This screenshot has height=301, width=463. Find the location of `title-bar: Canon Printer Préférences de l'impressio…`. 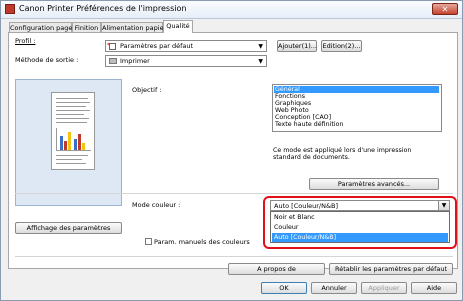

title-bar: Canon Printer Préférences de l'impressio… is located at coordinates (231, 10).